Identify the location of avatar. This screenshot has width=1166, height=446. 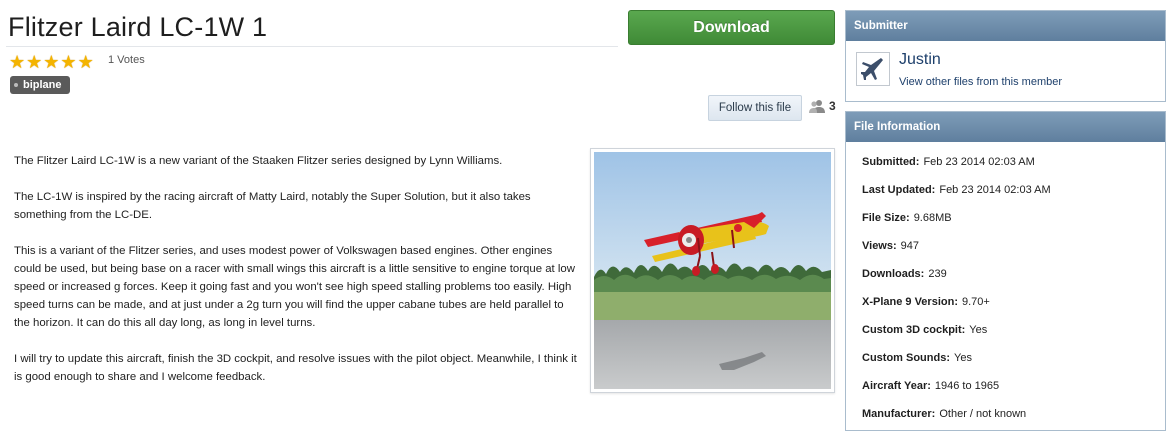
(873, 69).